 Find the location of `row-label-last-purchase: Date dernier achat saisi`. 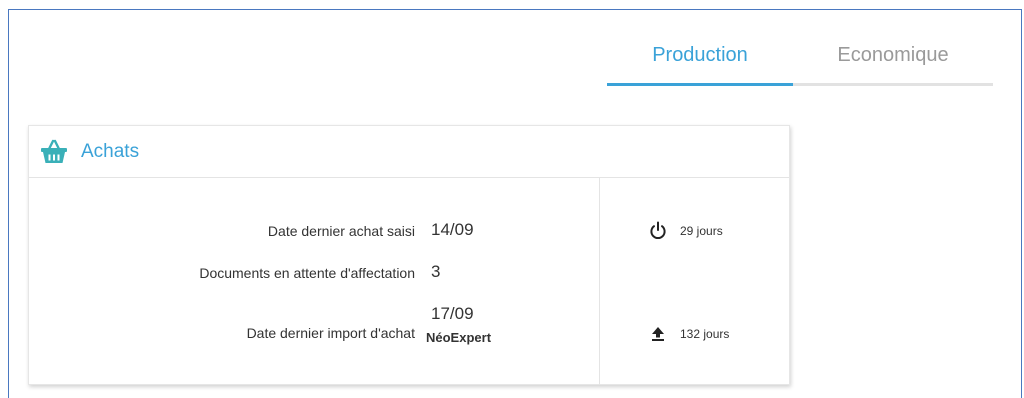

row-label-last-purchase: Date dernier achat saisi is located at coordinates (341, 231).